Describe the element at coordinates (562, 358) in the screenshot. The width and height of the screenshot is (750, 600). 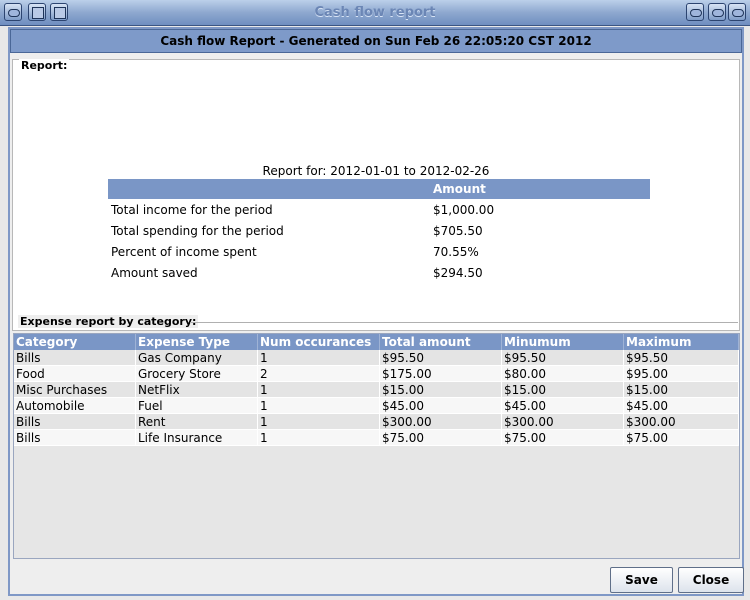
I see `cell-minumum: $95.50` at that location.